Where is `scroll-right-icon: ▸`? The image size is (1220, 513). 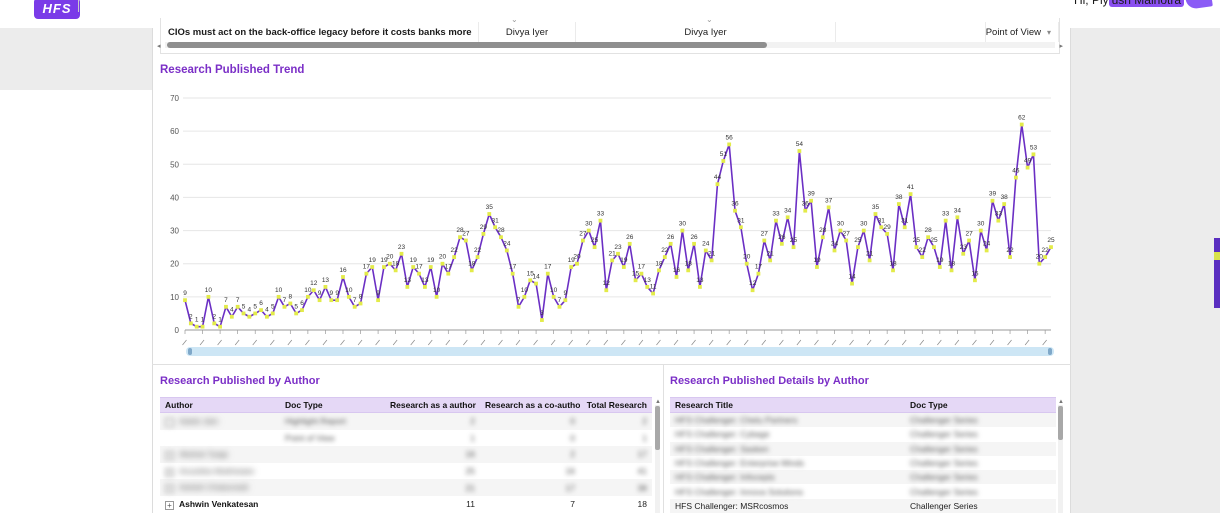
scroll-right-icon: ▸ is located at coordinates (1061, 46).